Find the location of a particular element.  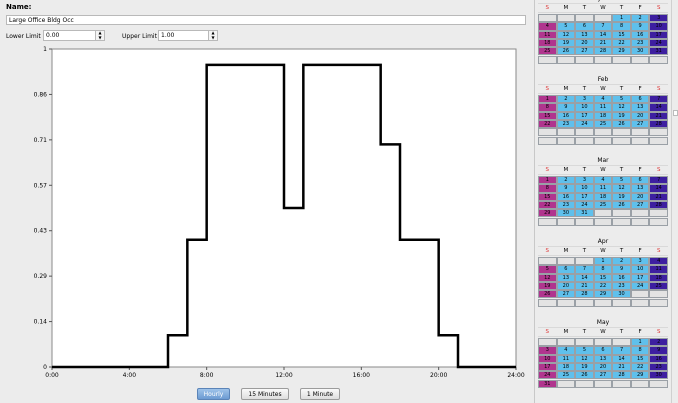

one-minute-button: 1 Minute is located at coordinates (320, 394).